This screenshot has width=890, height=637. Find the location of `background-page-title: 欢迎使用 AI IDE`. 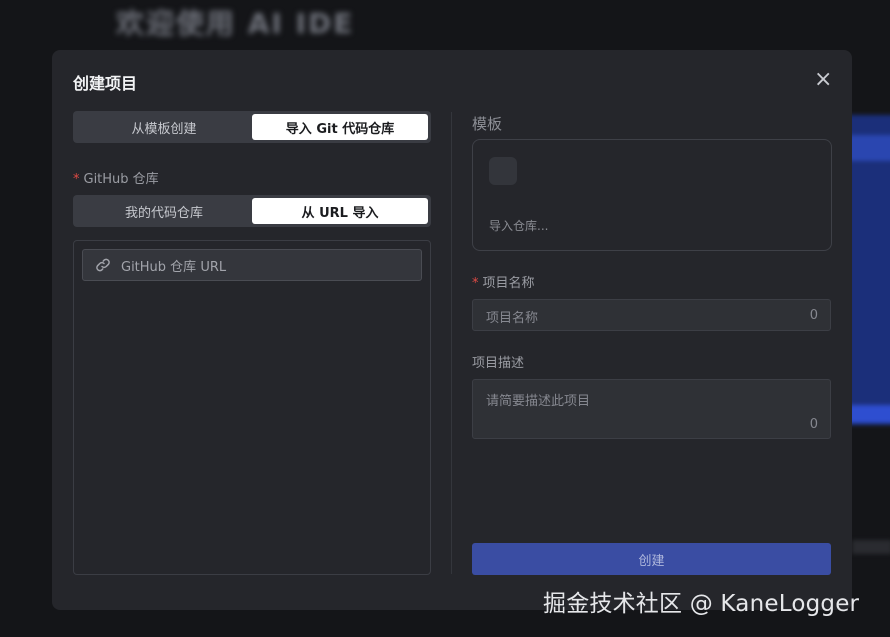

background-page-title: 欢迎使用 AI IDE is located at coordinates (235, 23).